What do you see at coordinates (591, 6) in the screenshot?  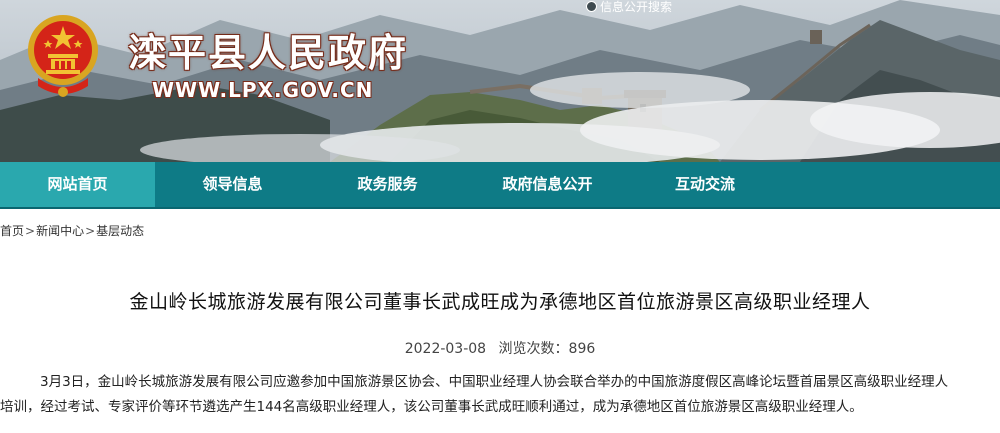 I see `search-dot-icon` at bounding box center [591, 6].